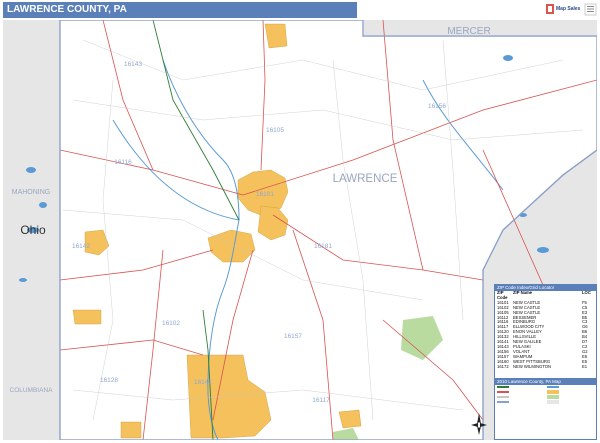 This screenshot has height=443, width=600. What do you see at coordinates (275, 130) in the screenshot?
I see `zip-label: 16105` at bounding box center [275, 130].